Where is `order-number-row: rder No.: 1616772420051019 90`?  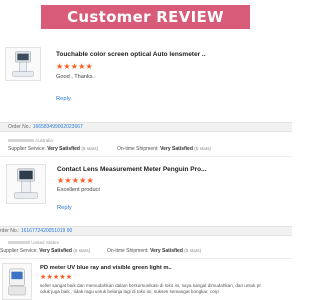 order-number-row: rder No.: 1616772420051019 90 is located at coordinates (36, 231).